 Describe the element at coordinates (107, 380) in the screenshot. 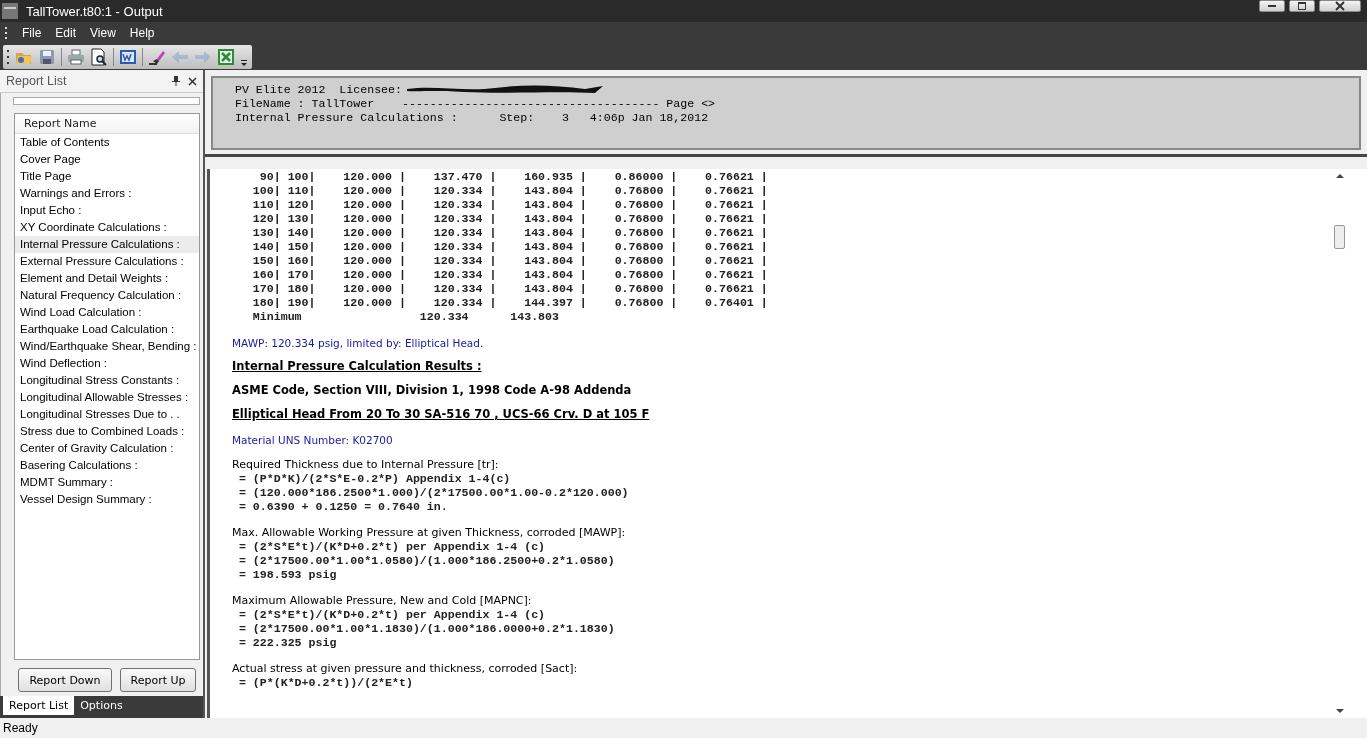

I see `report-item: Longitudinal Stress Constants :` at that location.